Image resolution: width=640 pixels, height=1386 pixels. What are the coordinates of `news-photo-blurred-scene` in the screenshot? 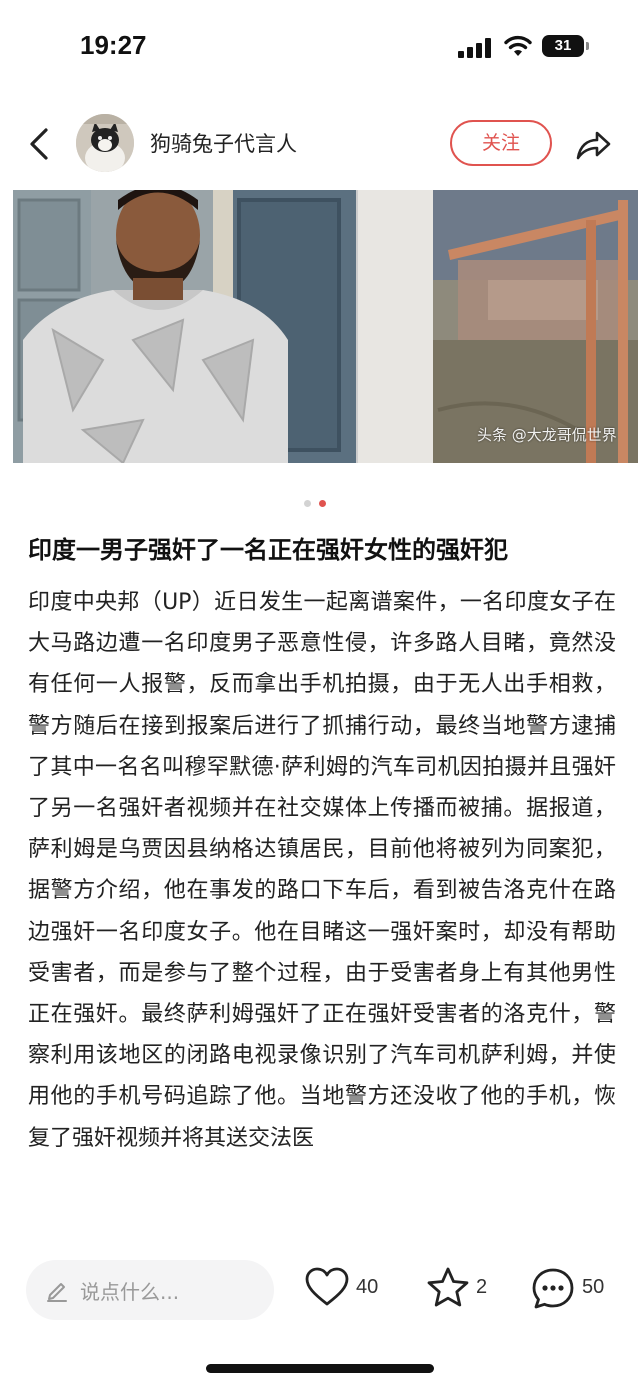 It's located at (498, 326).